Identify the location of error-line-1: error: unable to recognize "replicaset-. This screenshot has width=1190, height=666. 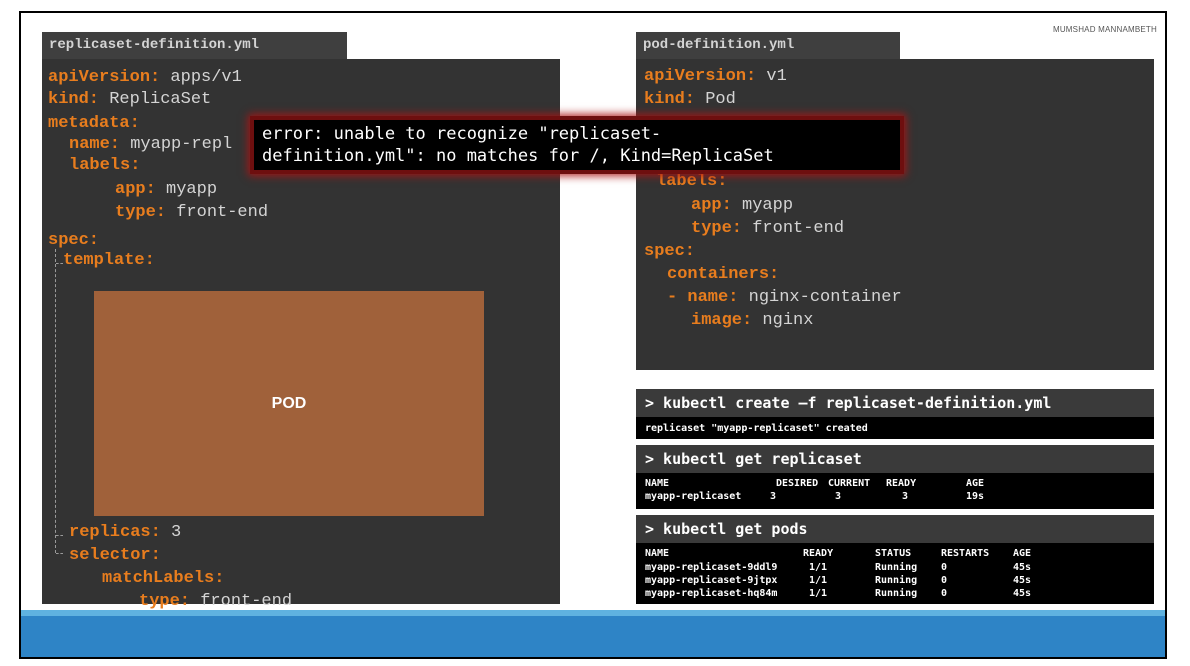
(462, 134).